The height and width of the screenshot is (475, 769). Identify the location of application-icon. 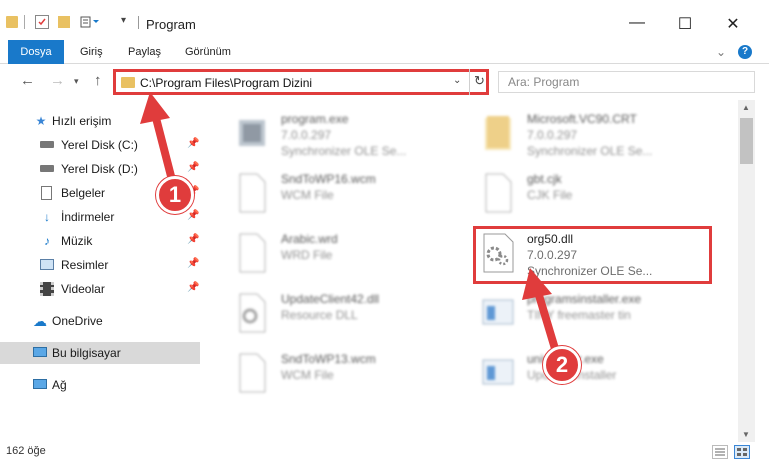
(252, 133).